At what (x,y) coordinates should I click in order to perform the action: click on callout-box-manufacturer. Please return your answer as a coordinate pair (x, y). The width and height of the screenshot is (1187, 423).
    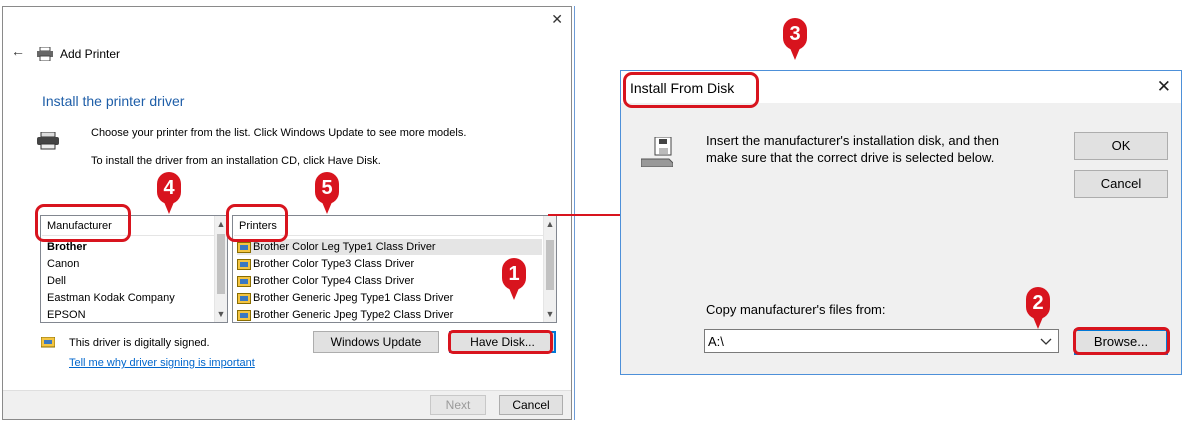
    Looking at the image, I should click on (83, 223).